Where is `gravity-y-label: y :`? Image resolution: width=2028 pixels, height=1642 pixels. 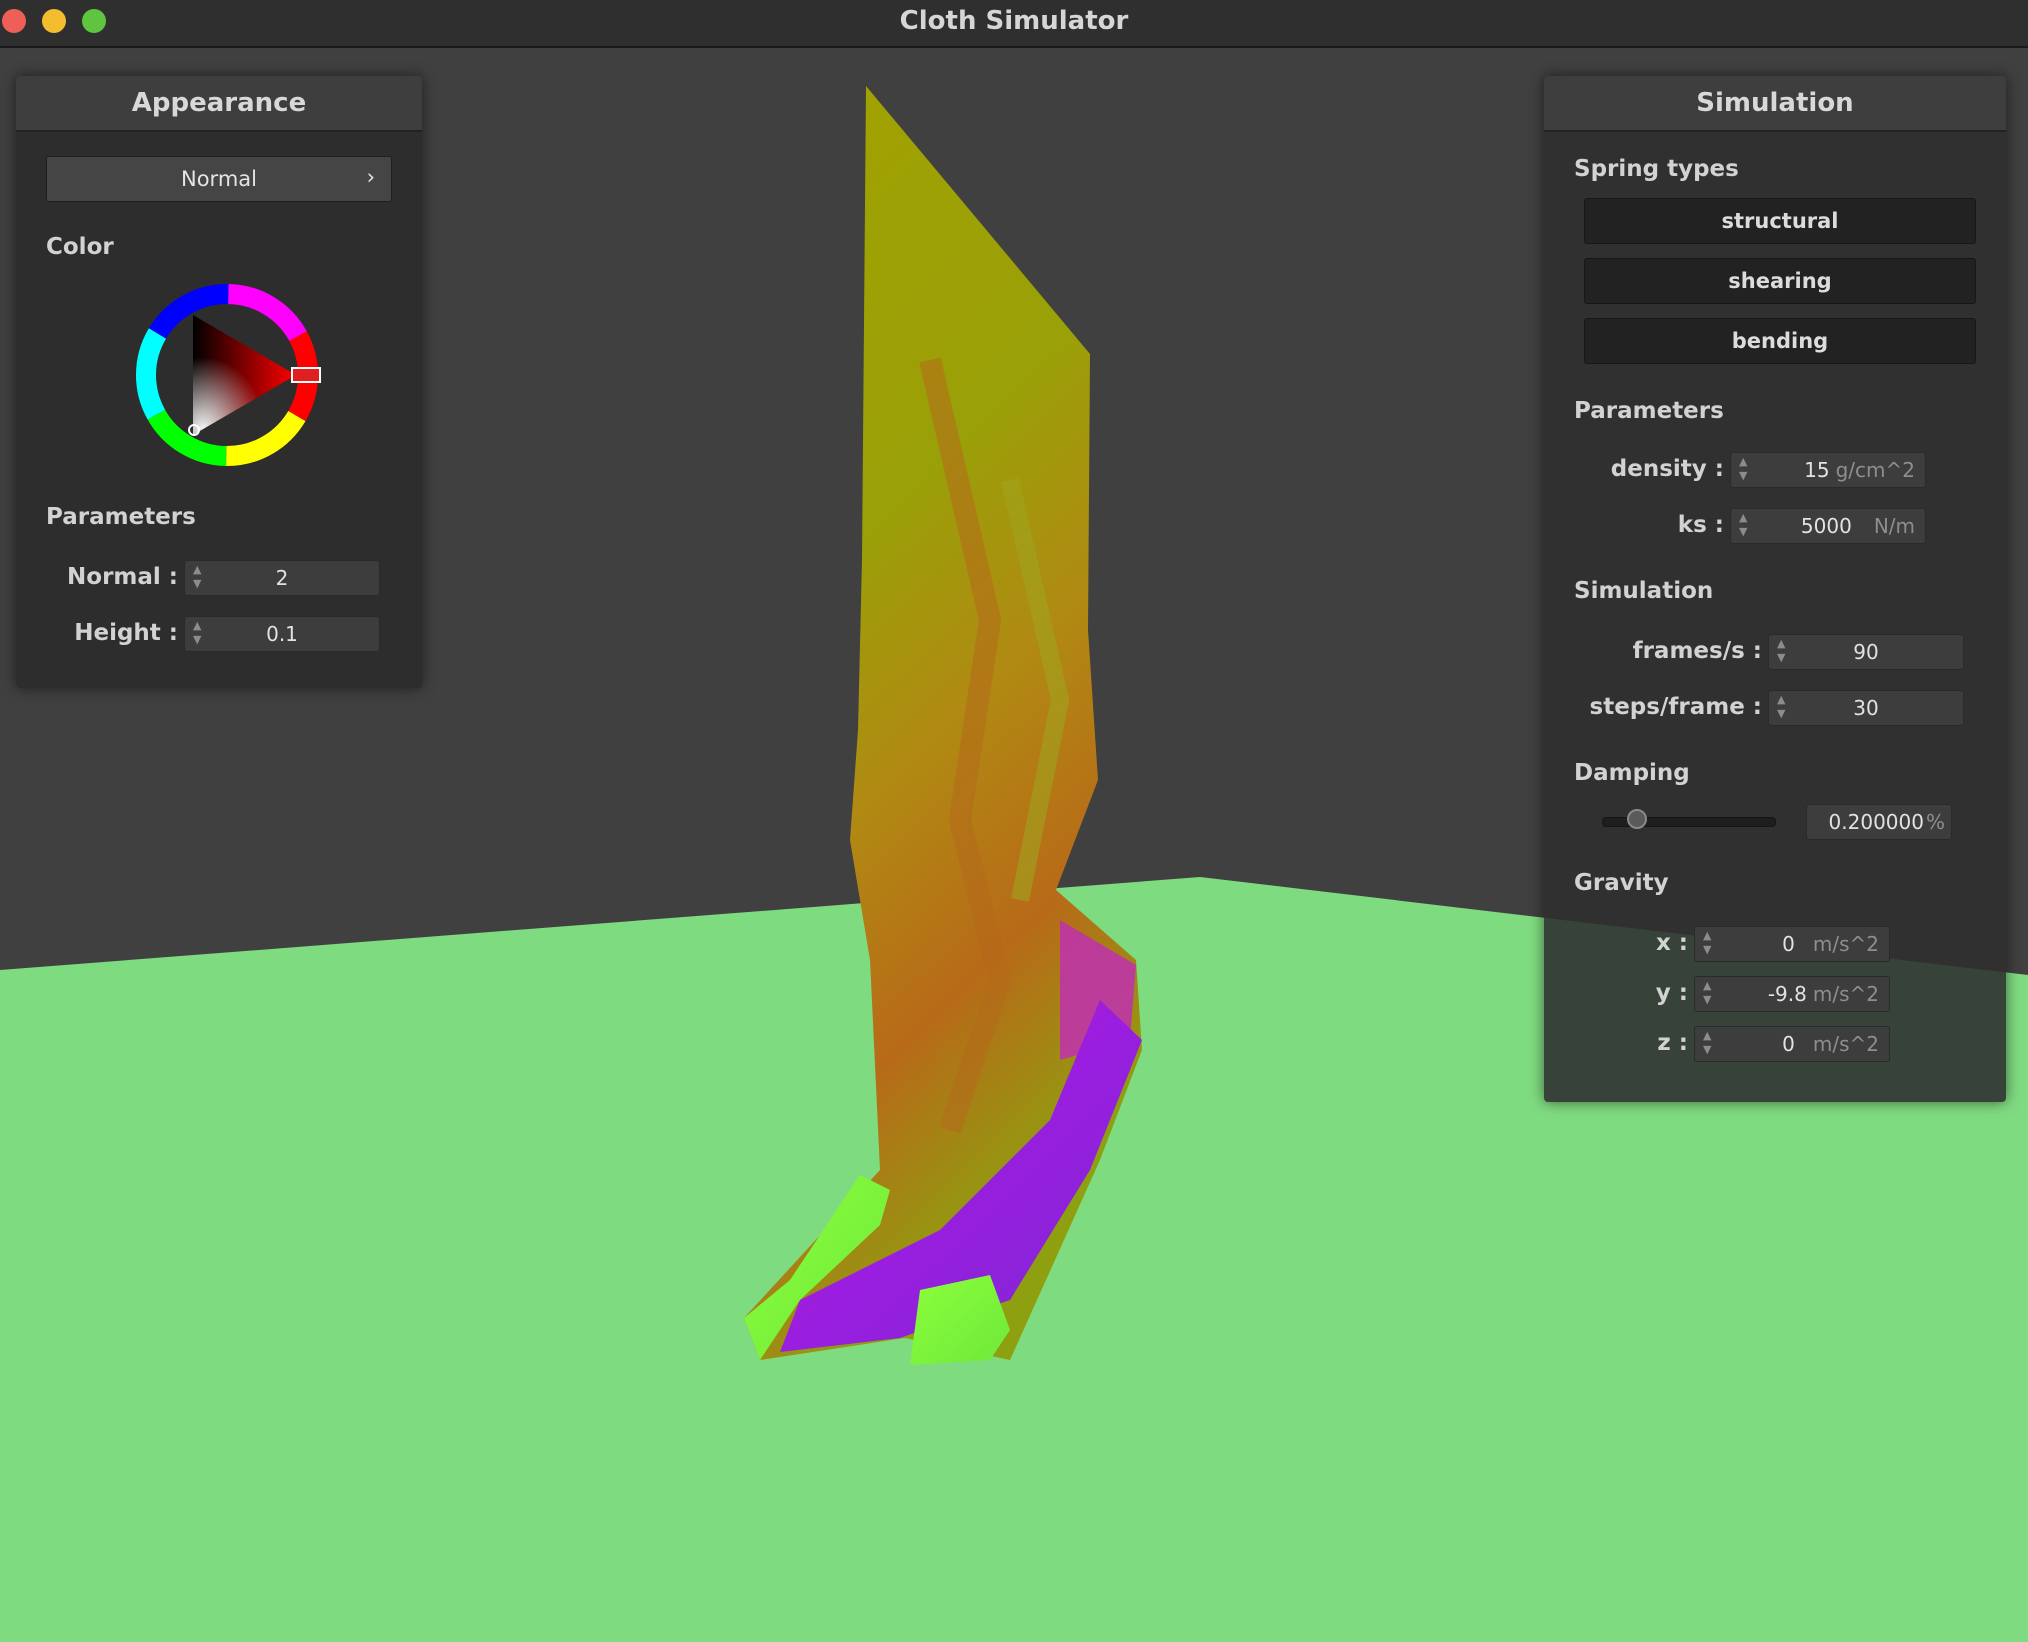
gravity-y-label: y : is located at coordinates (1671, 993).